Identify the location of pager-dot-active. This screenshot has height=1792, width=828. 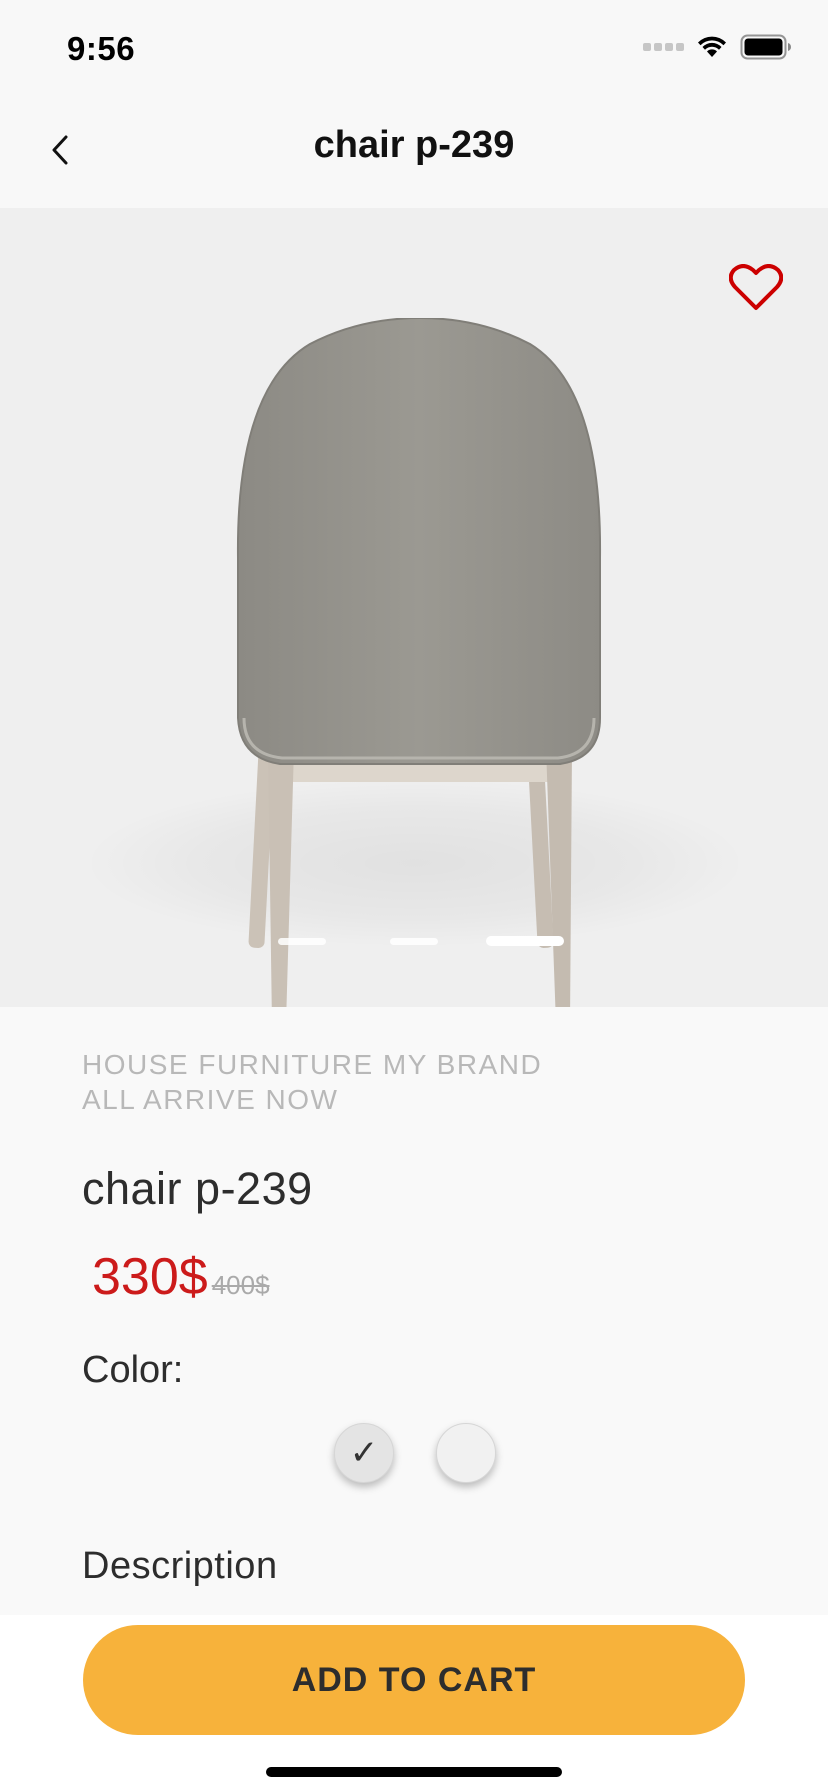
(525, 941).